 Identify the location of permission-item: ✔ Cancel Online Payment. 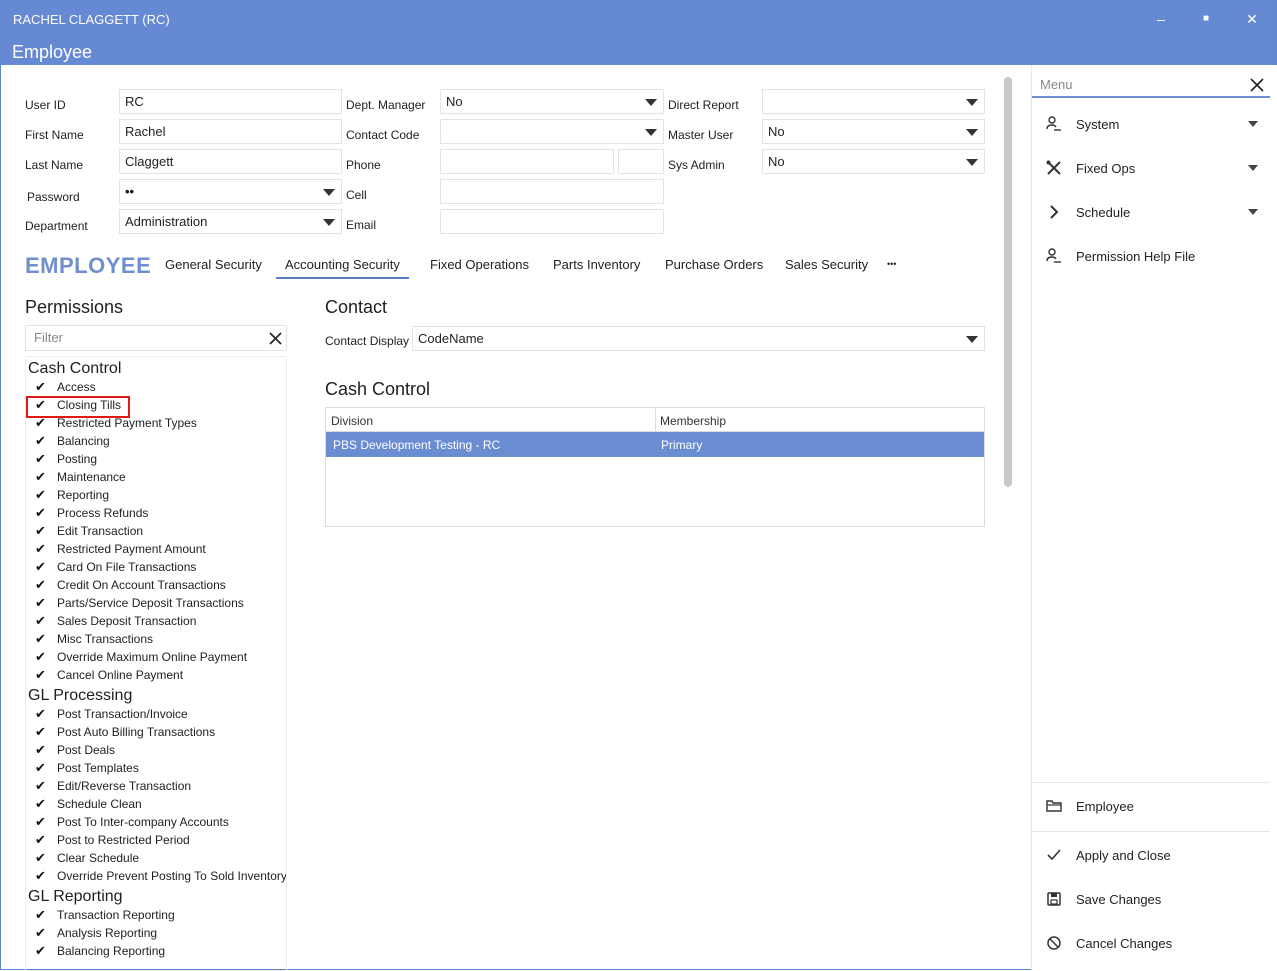
(156, 675).